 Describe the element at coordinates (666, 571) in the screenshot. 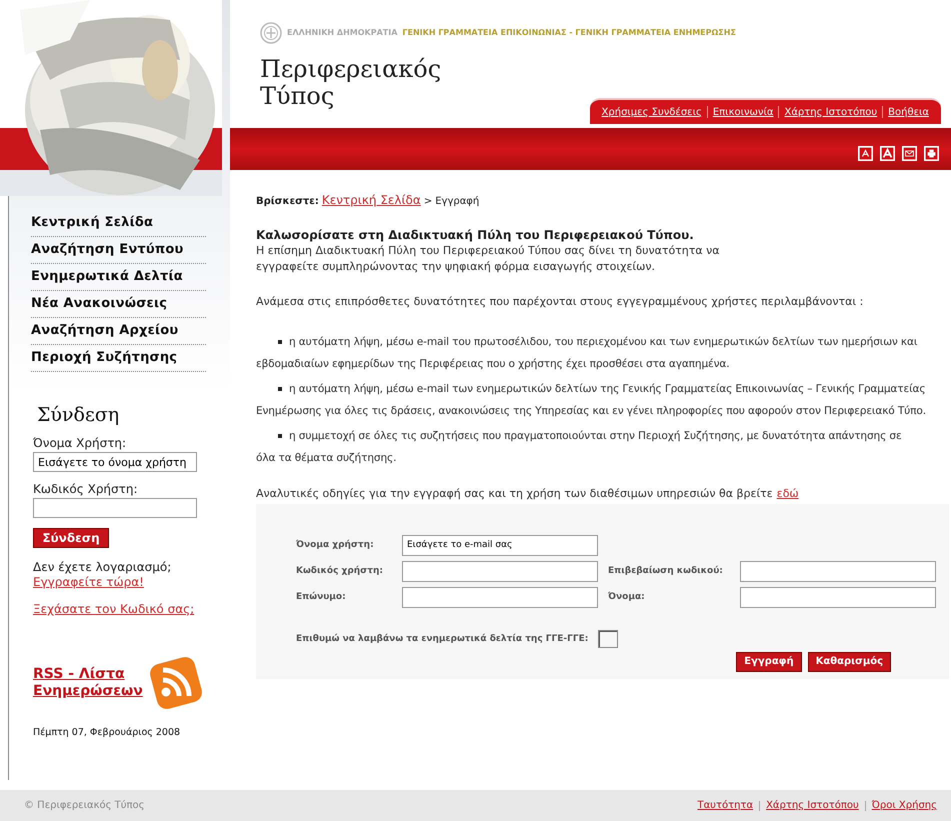

I see `form-label: Επιβεβαίωση κωδικού:` at that location.